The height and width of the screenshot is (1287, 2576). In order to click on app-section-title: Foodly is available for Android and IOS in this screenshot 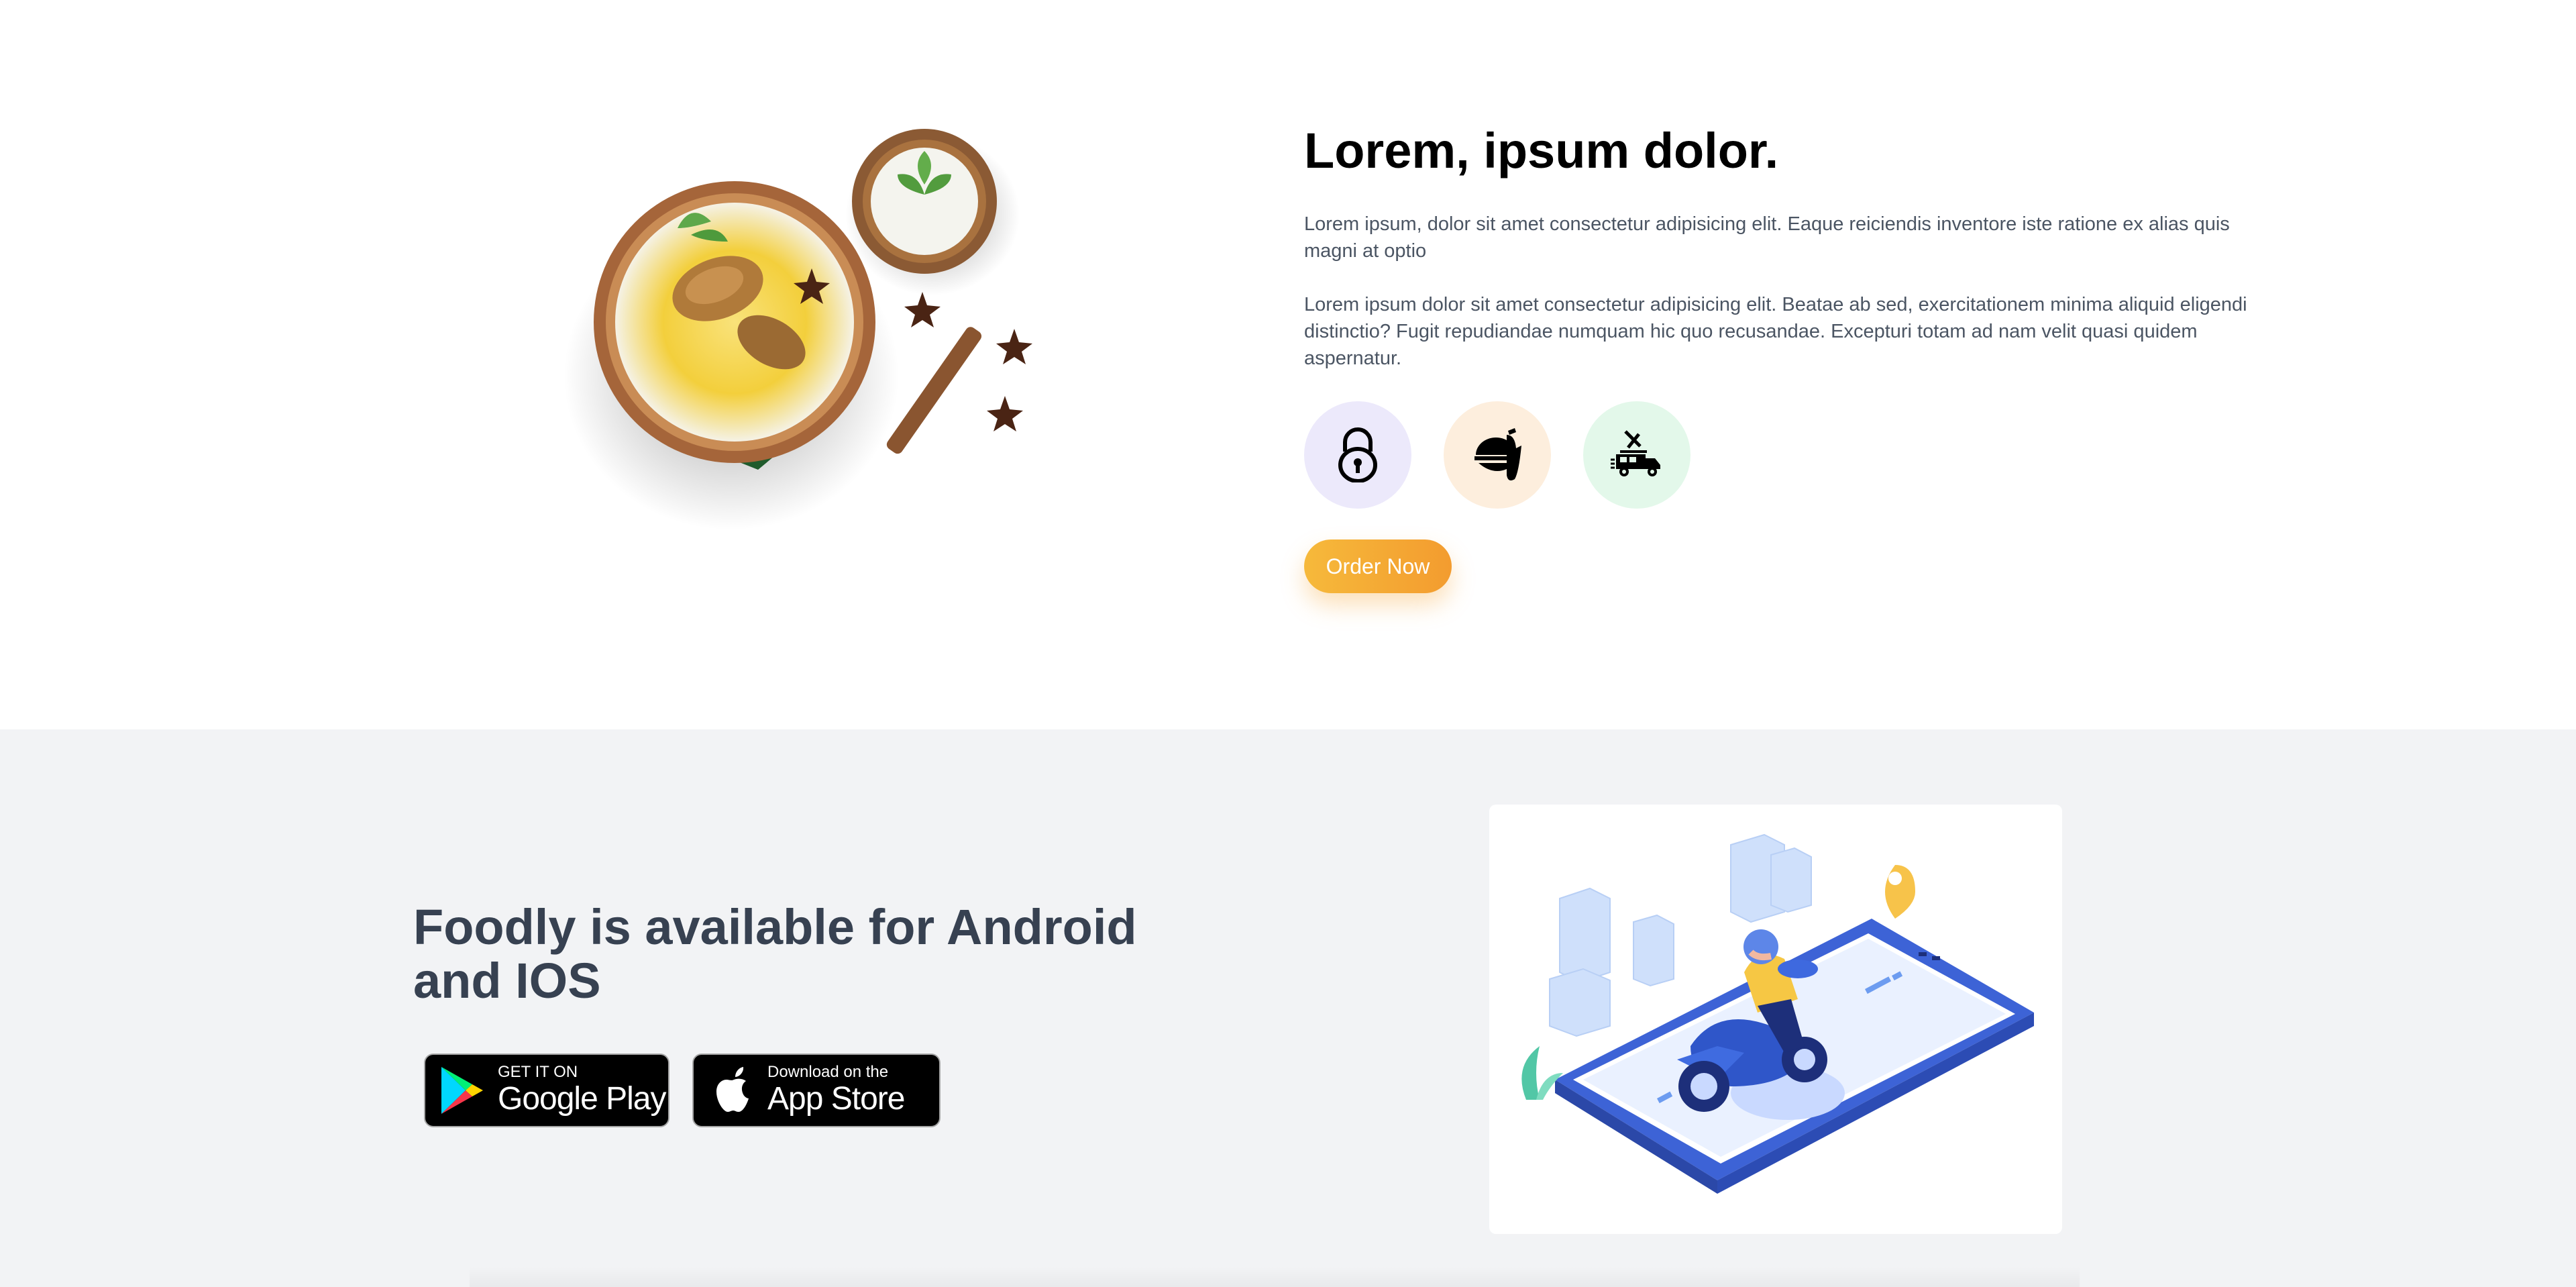, I will do `click(775, 954)`.